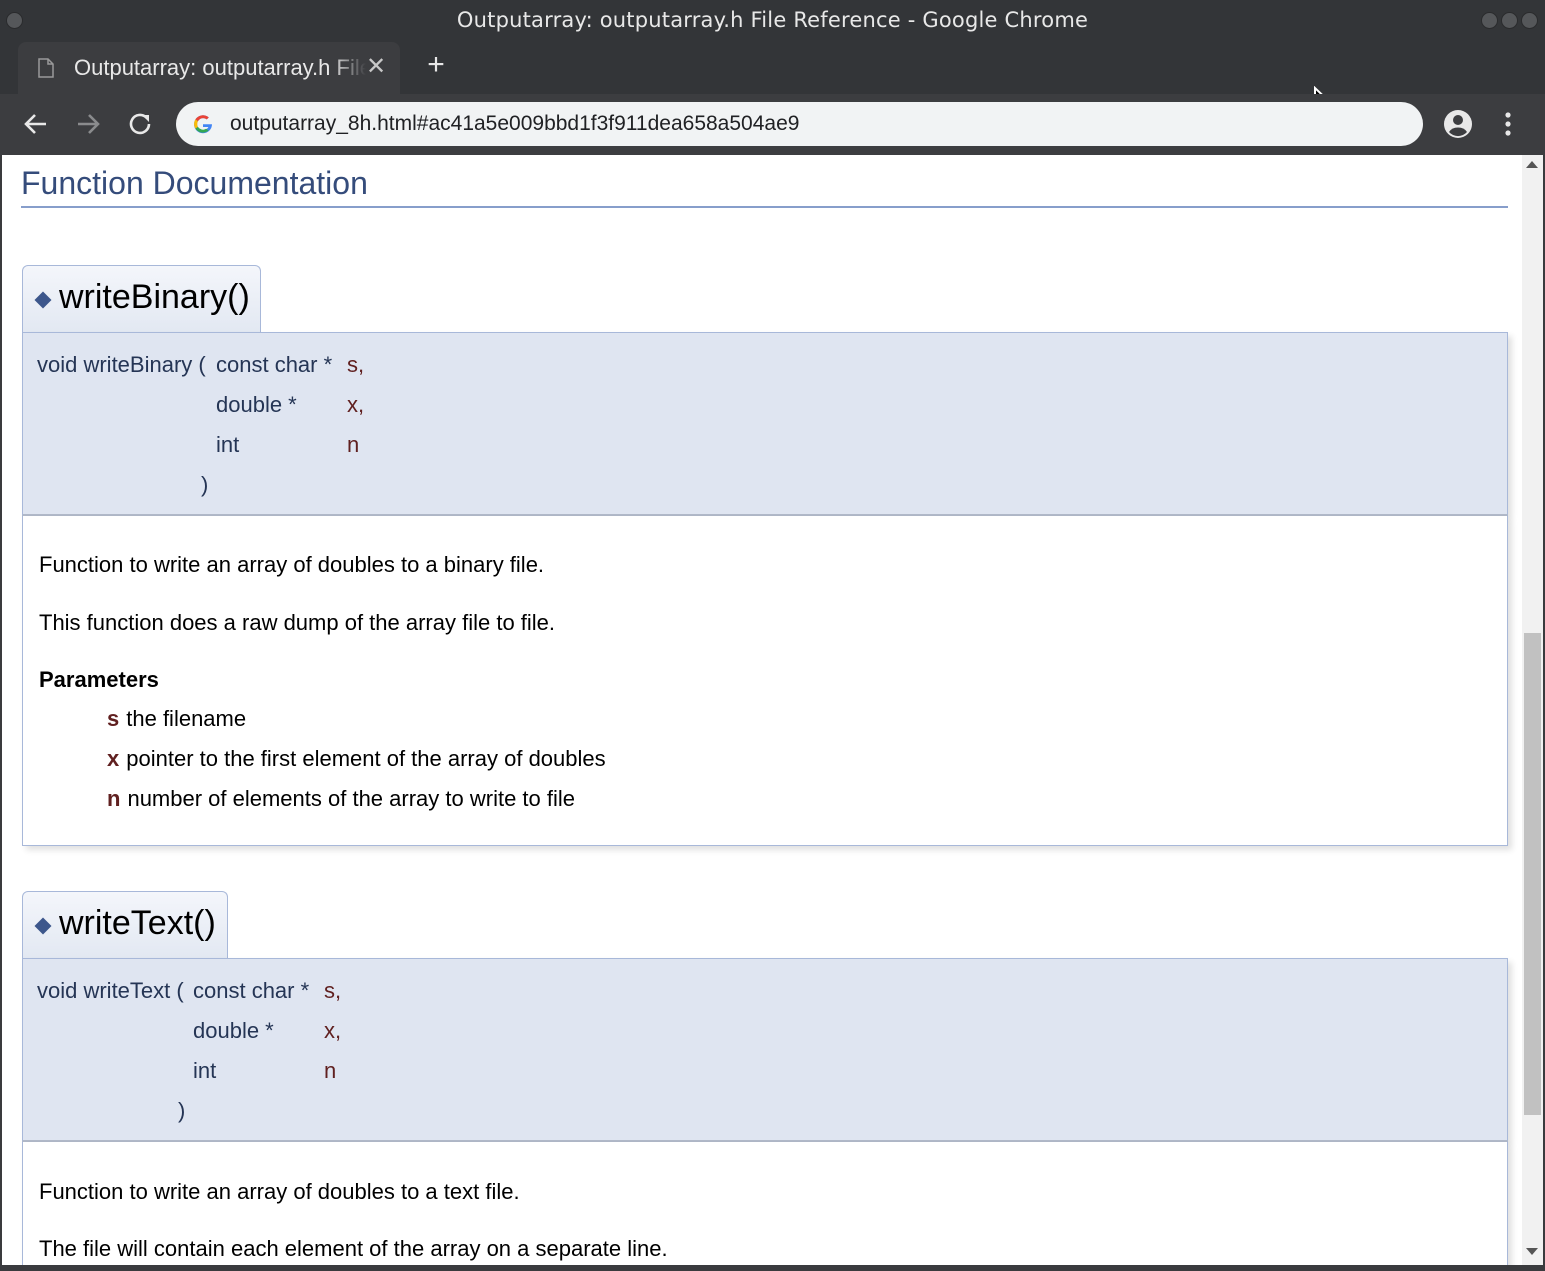 This screenshot has height=1271, width=1545. I want to click on scroll-down-arrow-icon, so click(1532, 1251).